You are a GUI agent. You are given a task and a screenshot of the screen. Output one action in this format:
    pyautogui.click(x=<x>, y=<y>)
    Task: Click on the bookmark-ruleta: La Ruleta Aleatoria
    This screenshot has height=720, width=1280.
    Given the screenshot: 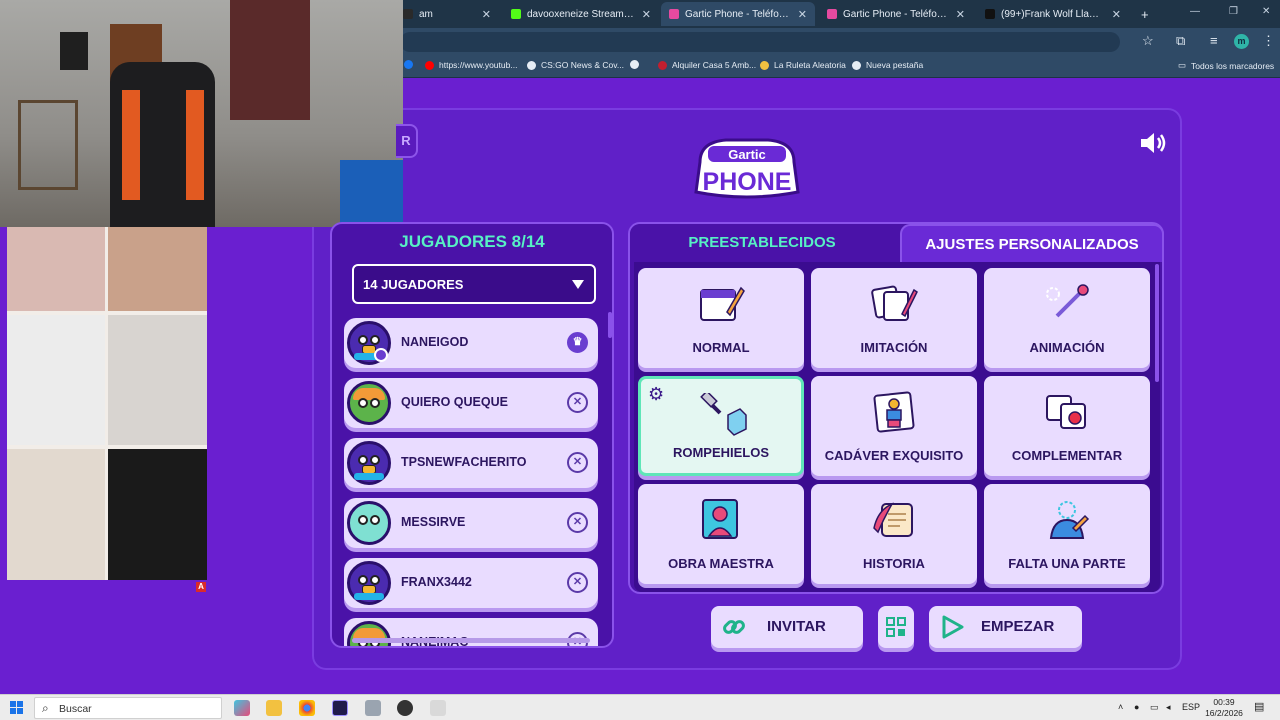 What is the action you would take?
    pyautogui.click(x=803, y=65)
    